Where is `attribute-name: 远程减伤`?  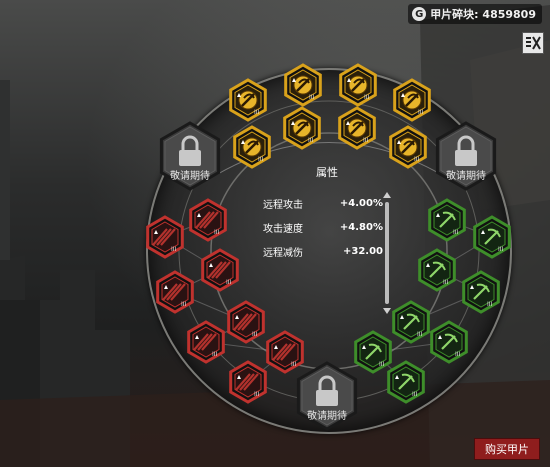
attribute-name: 远程减伤 is located at coordinates (283, 253).